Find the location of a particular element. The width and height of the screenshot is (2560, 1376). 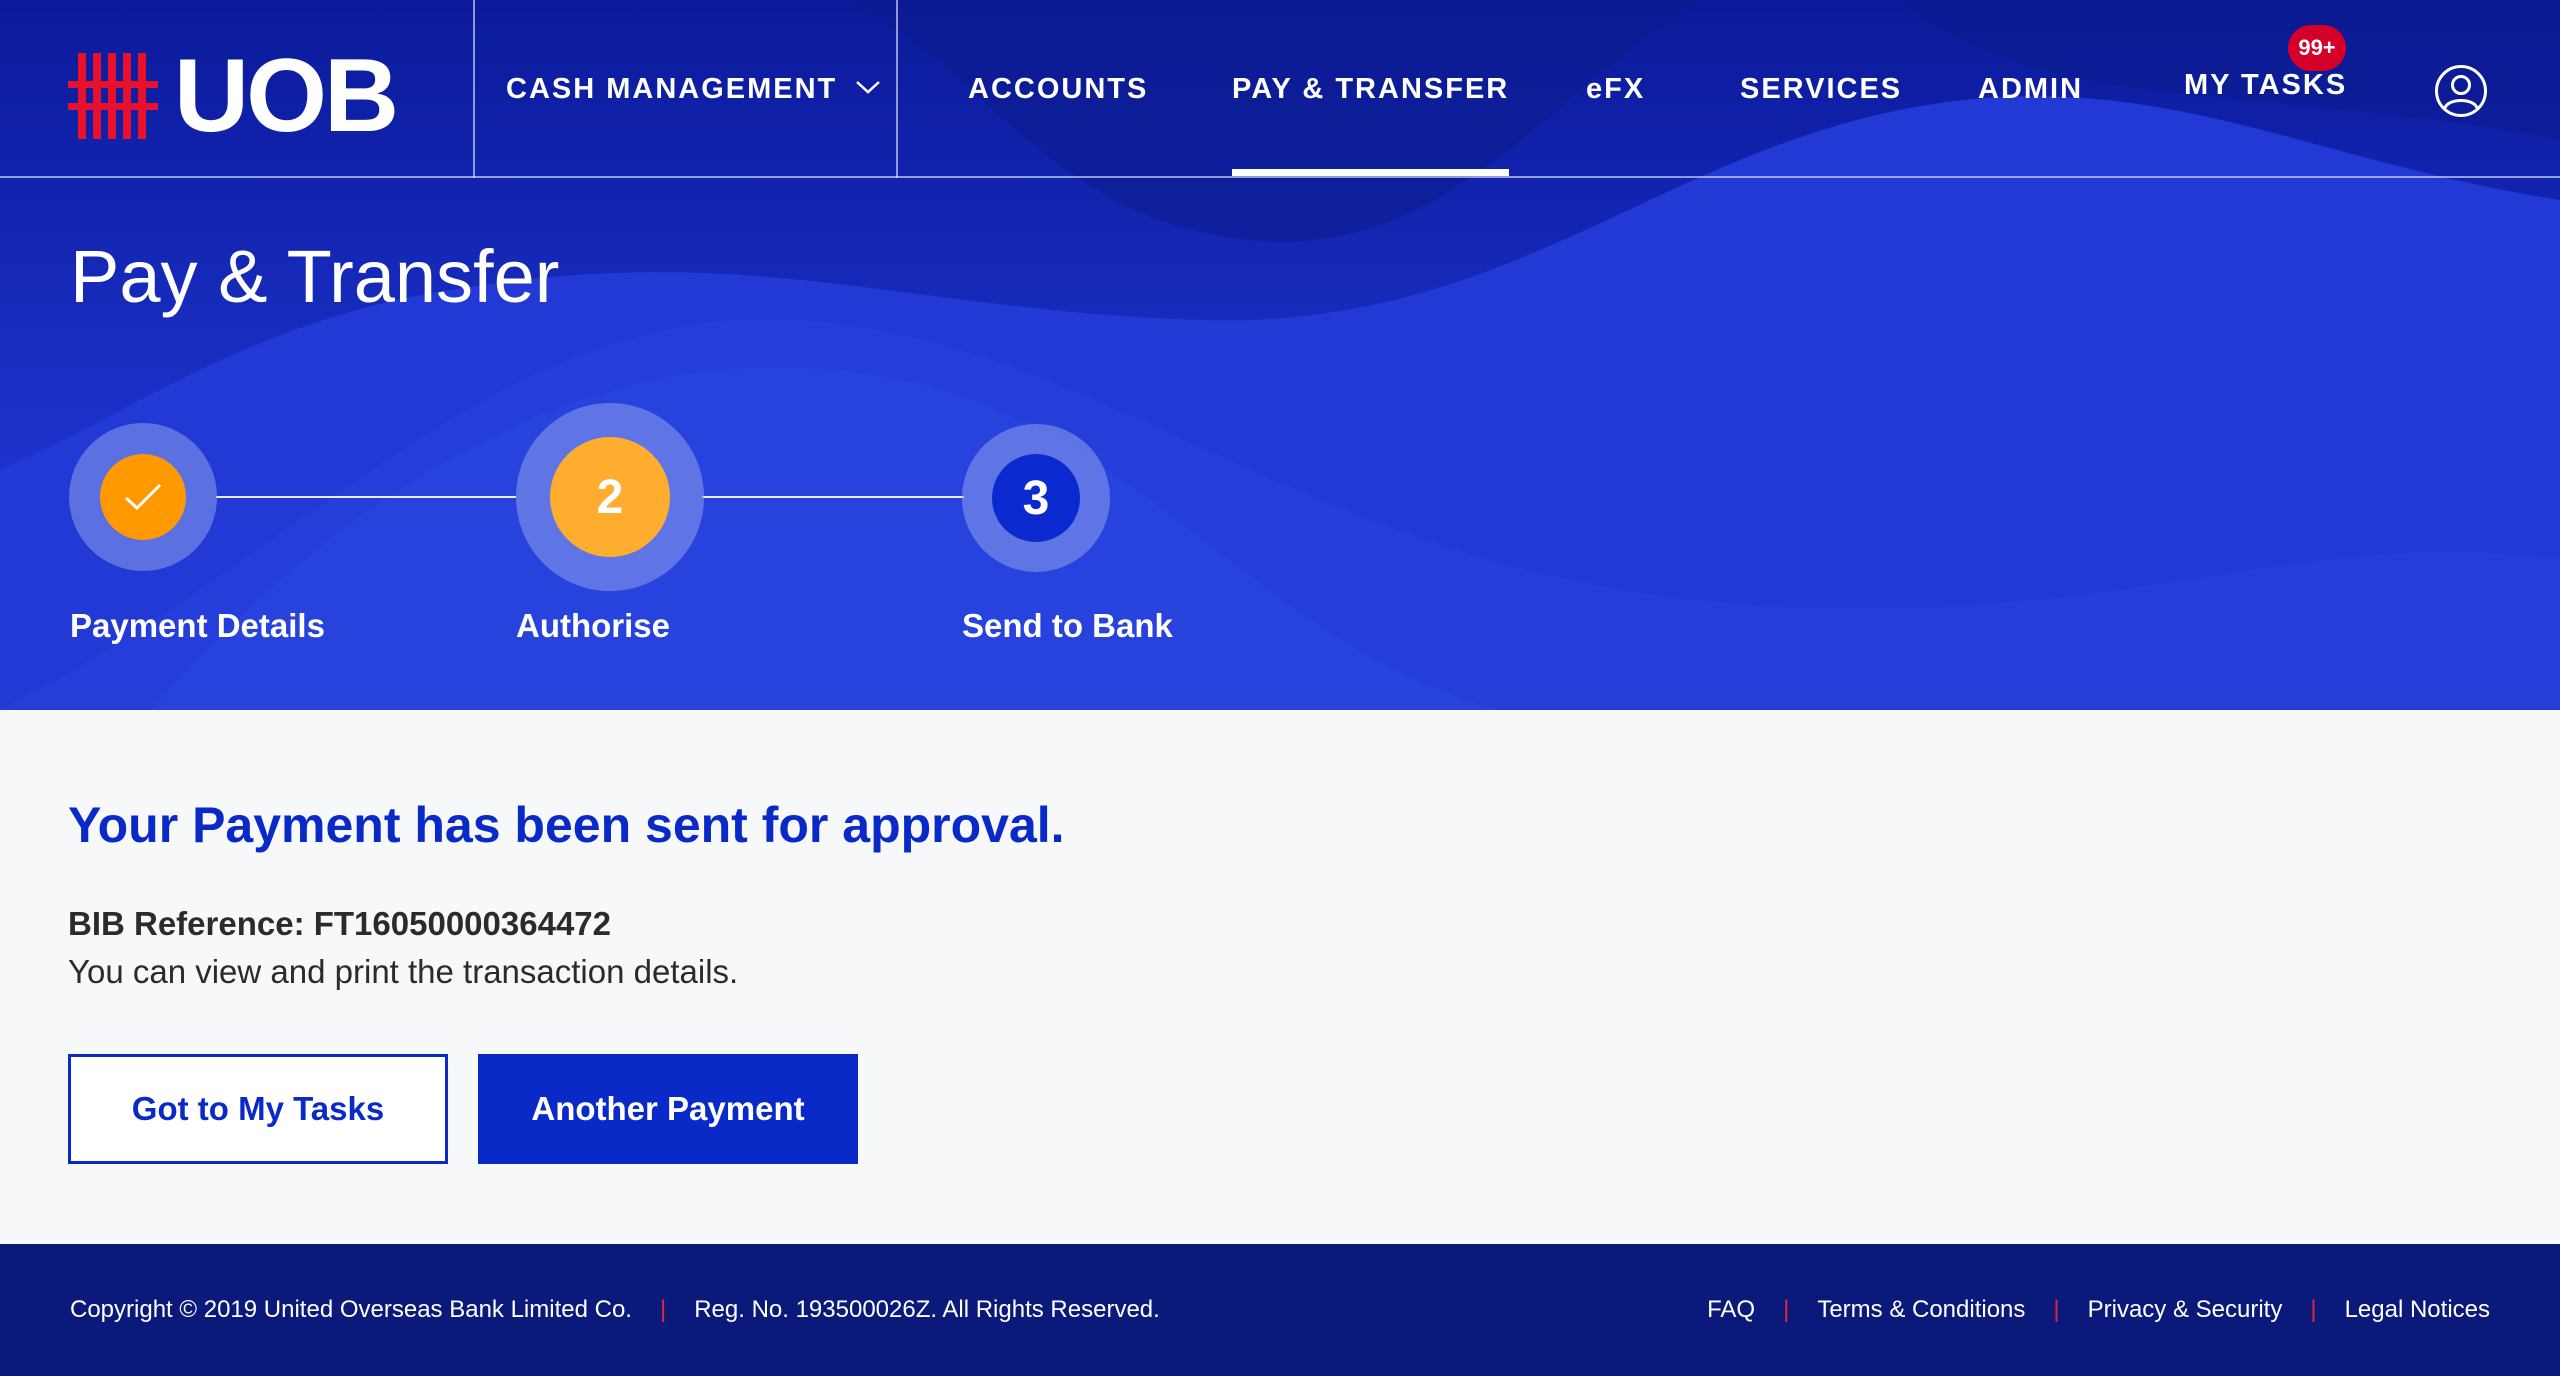

user-circle-icon is located at coordinates (2461, 91).